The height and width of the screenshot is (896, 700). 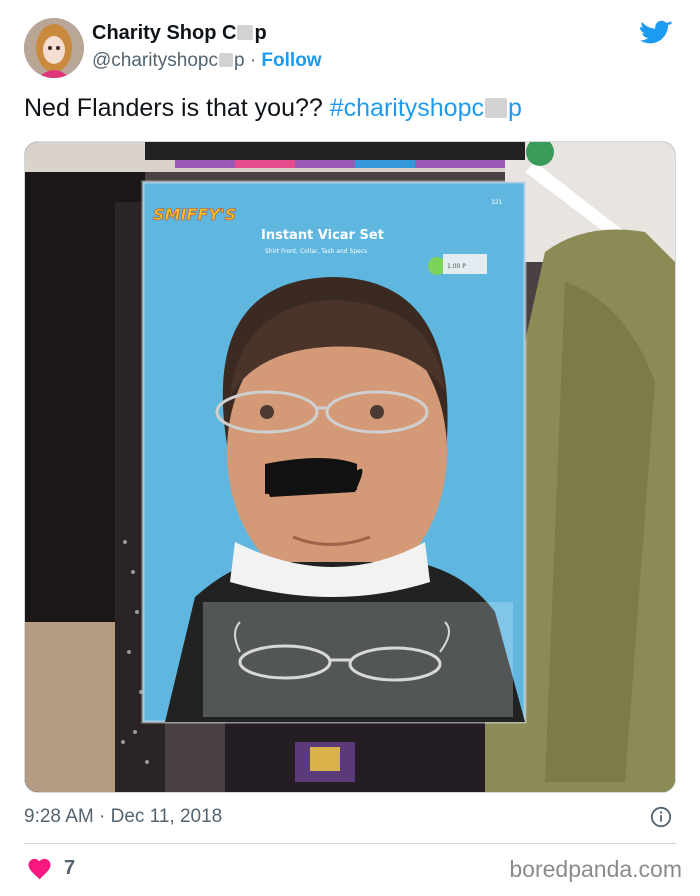 What do you see at coordinates (194, 214) in the screenshot?
I see `brand-logo-text: SMIFFY'S` at bounding box center [194, 214].